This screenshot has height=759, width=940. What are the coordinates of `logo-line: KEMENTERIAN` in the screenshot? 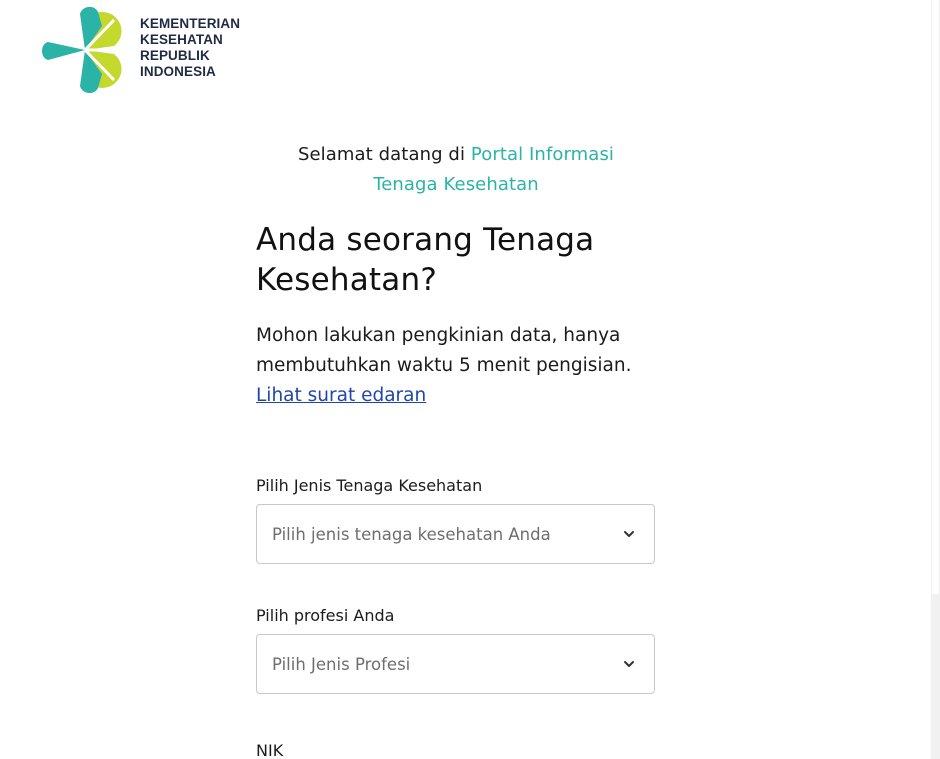 It's located at (190, 23).